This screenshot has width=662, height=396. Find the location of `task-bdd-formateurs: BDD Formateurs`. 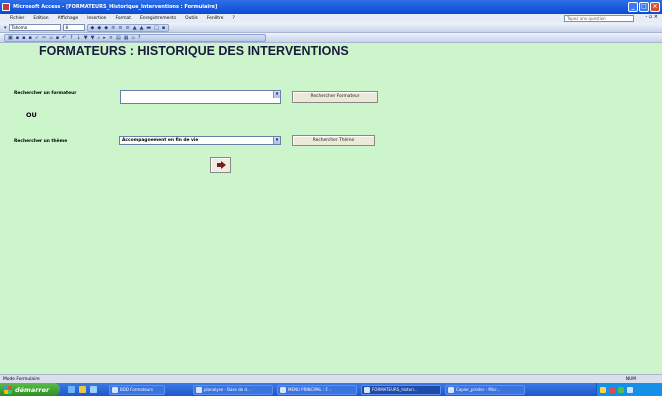

task-bdd-formateurs: BDD Formateurs is located at coordinates (137, 389).